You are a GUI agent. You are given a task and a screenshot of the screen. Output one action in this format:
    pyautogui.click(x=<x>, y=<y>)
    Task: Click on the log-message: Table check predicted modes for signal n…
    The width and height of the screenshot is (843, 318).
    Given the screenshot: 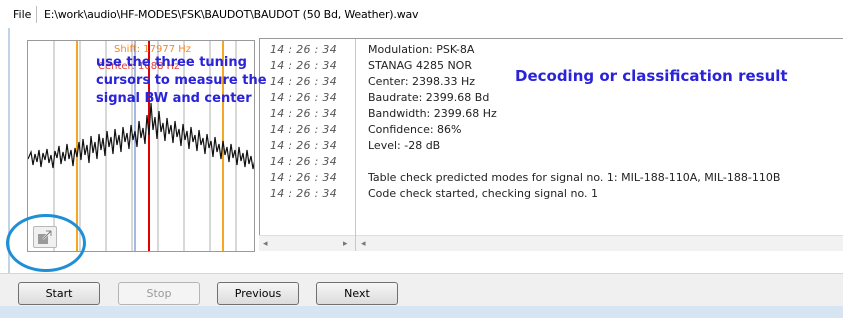 What is the action you would take?
    pyautogui.click(x=574, y=177)
    